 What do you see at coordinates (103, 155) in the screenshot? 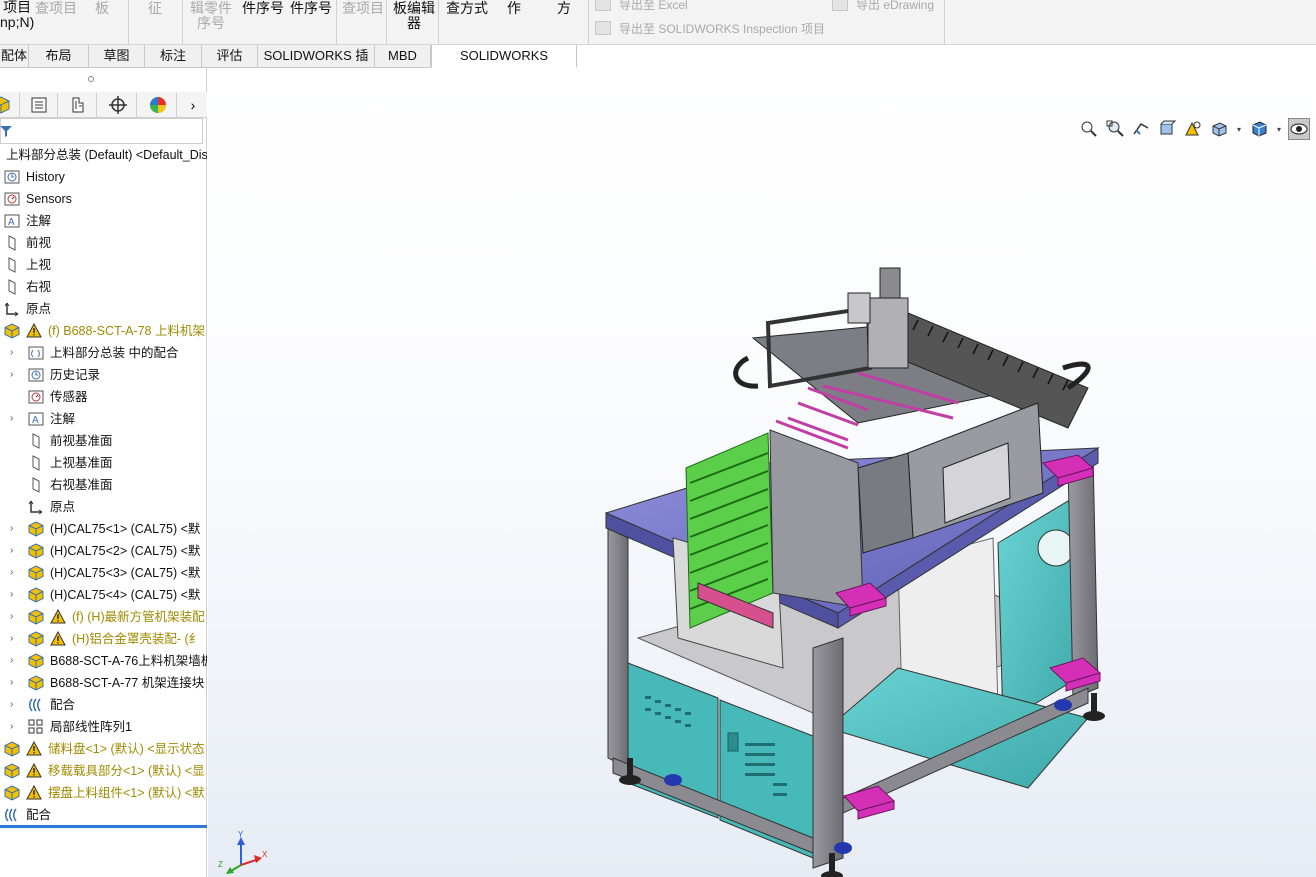
I see `tree-root-assembly: 上料部分总装 (Default) <Default_Dis` at bounding box center [103, 155].